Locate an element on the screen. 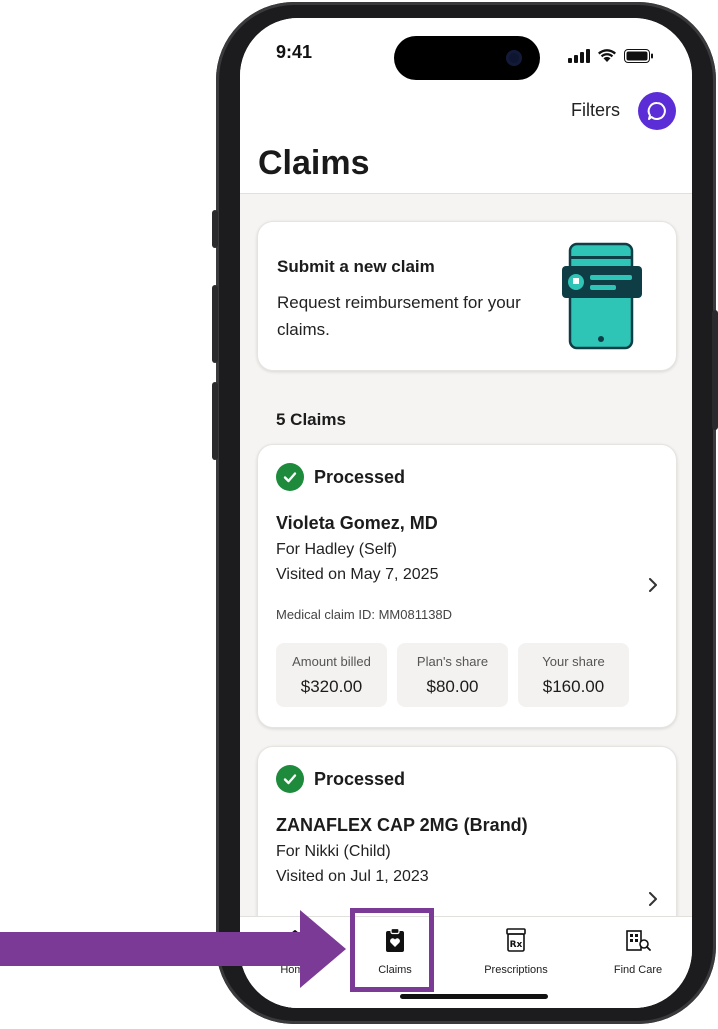 Image resolution: width=718 pixels, height=1029 pixels. amount-value: $320.00 is located at coordinates (331, 686).